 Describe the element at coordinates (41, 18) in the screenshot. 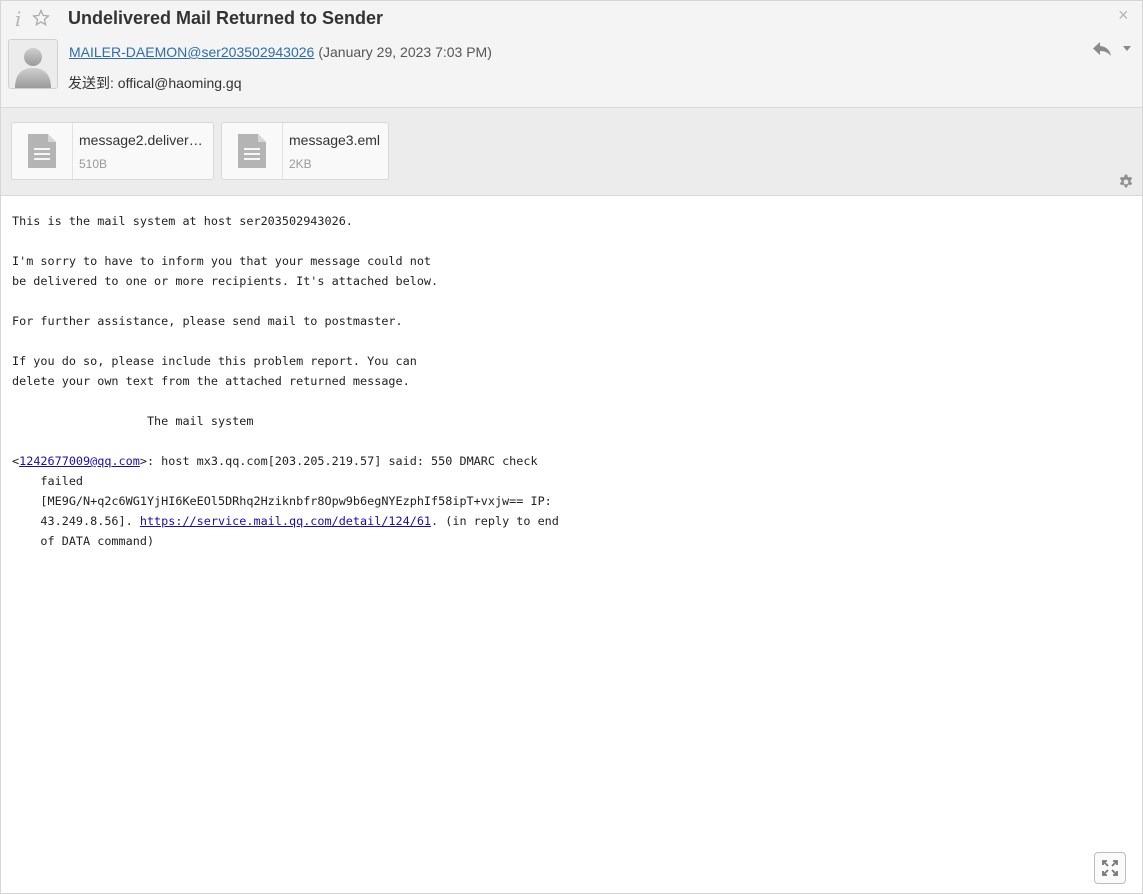

I see `star-icon` at that location.